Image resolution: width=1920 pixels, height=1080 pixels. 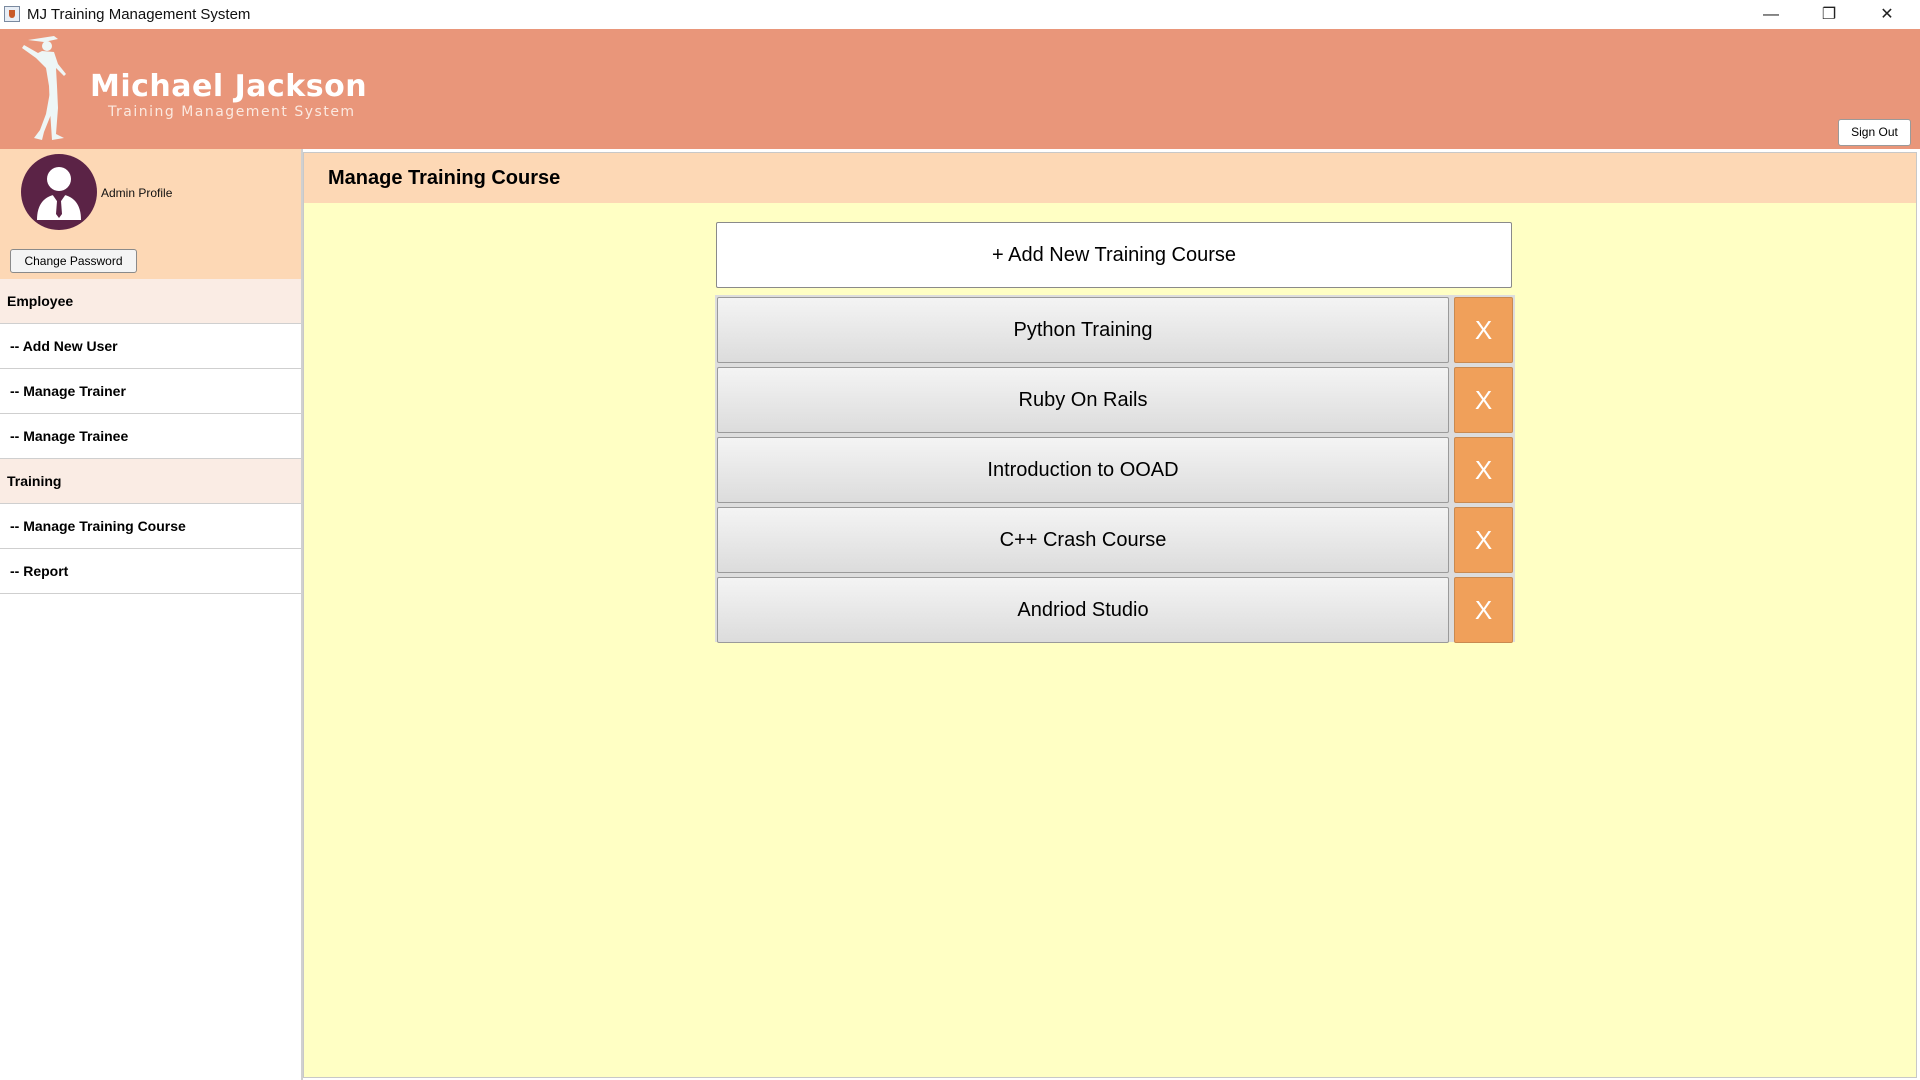 What do you see at coordinates (1829, 14) in the screenshot?
I see `restore-icon: ❐` at bounding box center [1829, 14].